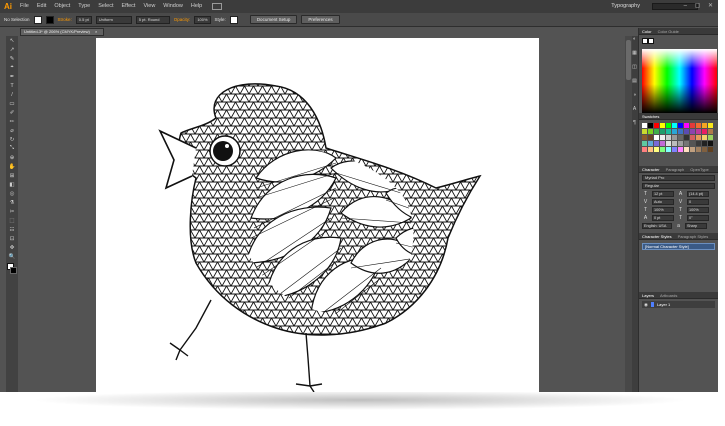  What do you see at coordinates (129, 6) in the screenshot?
I see `menu-effect: Effect` at bounding box center [129, 6].